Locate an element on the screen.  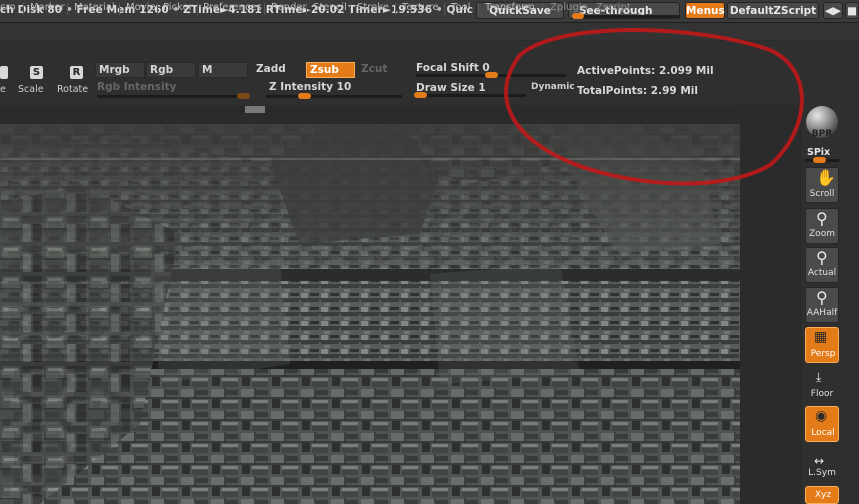
viewport-margin is located at coordinates (771, 309).